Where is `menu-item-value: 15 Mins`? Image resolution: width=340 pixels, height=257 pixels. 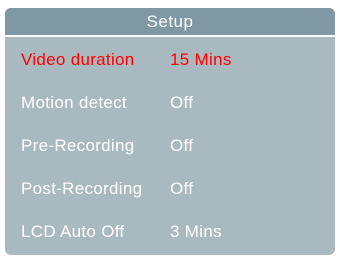 menu-item-value: 15 Mins is located at coordinates (201, 59).